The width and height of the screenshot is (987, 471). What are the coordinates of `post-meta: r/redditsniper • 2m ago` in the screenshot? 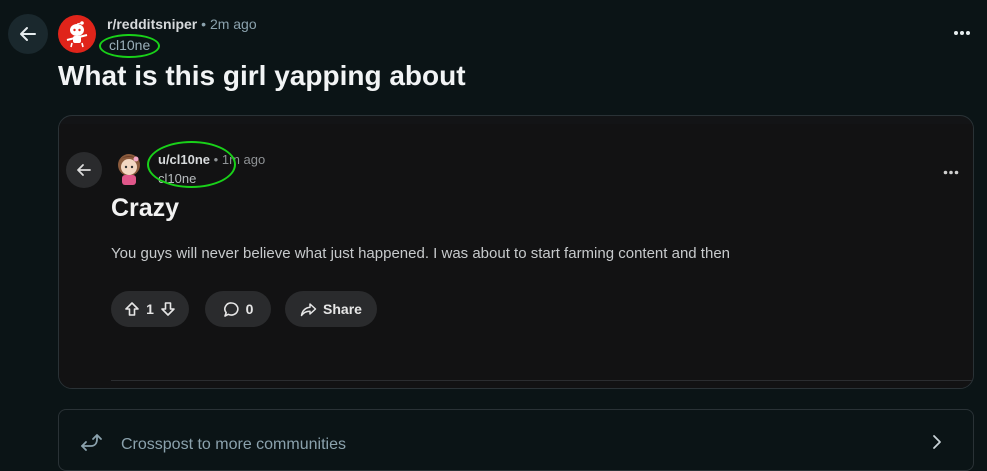 It's located at (182, 24).